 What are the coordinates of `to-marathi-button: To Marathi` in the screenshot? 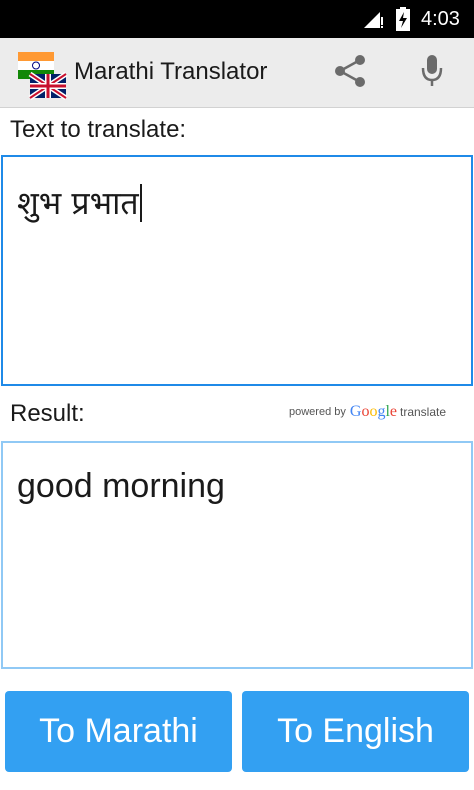 It's located at (118, 731).